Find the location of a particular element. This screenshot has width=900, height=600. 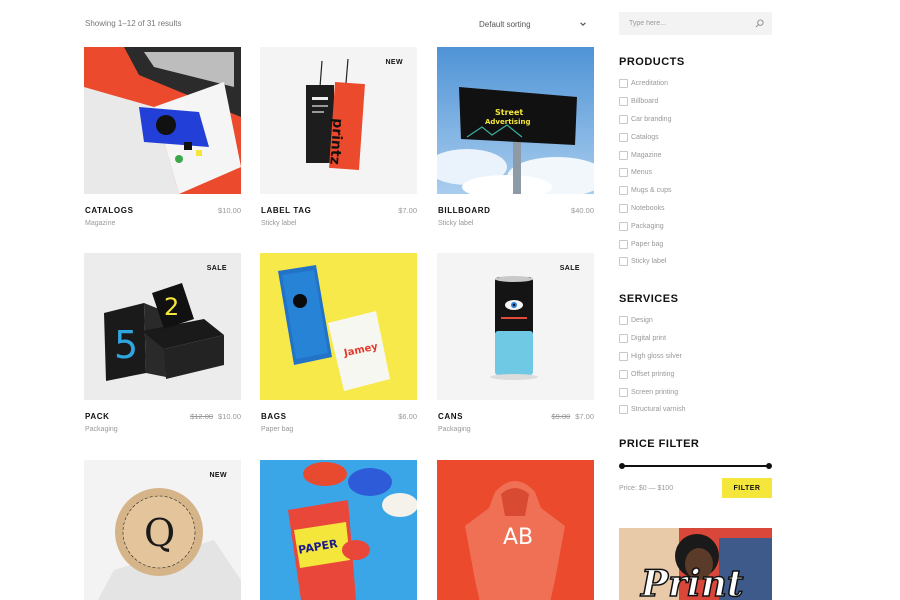

price-max-handle is located at coordinates (769, 466).